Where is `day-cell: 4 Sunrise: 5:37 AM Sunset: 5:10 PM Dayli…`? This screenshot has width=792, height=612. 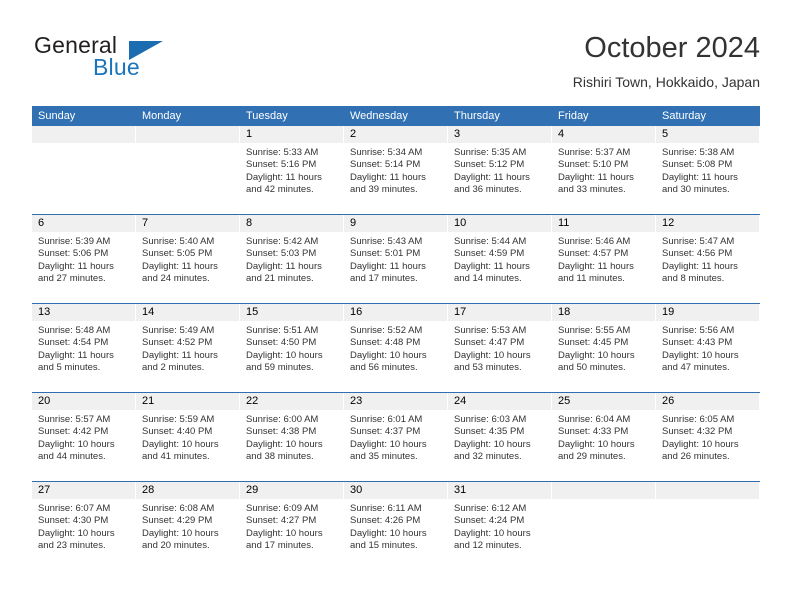
day-cell: 4 Sunrise: 5:37 AM Sunset: 5:10 PM Dayli… is located at coordinates (604, 170).